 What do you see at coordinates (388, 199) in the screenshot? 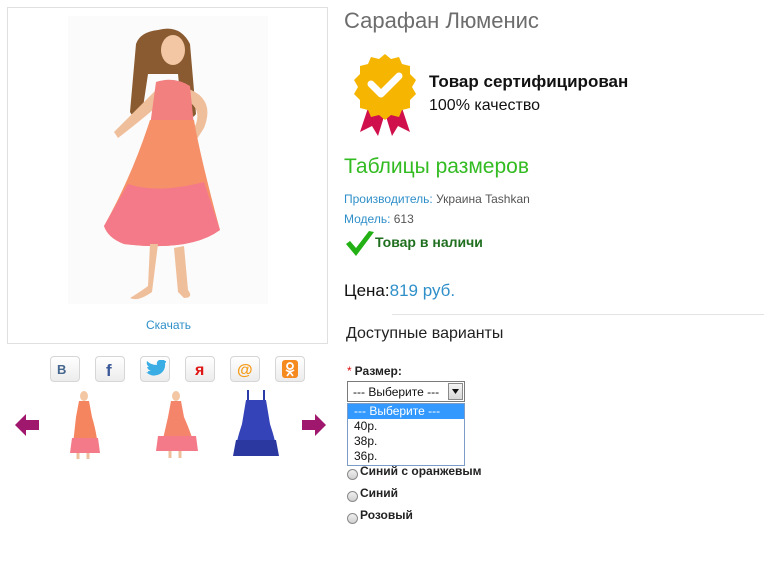
I see `manufacturer-label: Производитель:` at bounding box center [388, 199].